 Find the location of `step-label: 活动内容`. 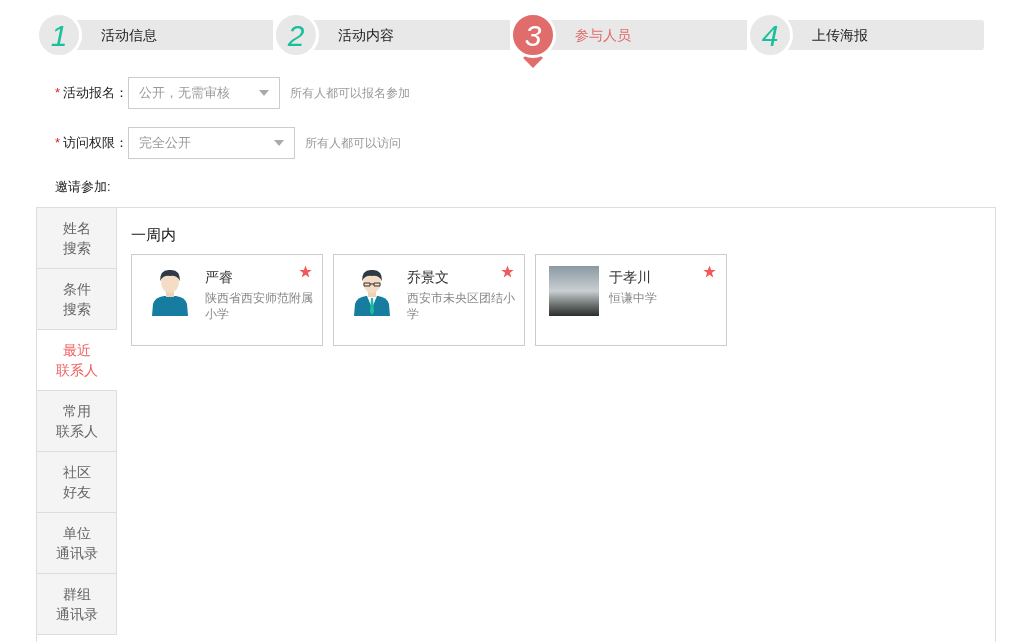

step-label: 活动内容 is located at coordinates (366, 35).